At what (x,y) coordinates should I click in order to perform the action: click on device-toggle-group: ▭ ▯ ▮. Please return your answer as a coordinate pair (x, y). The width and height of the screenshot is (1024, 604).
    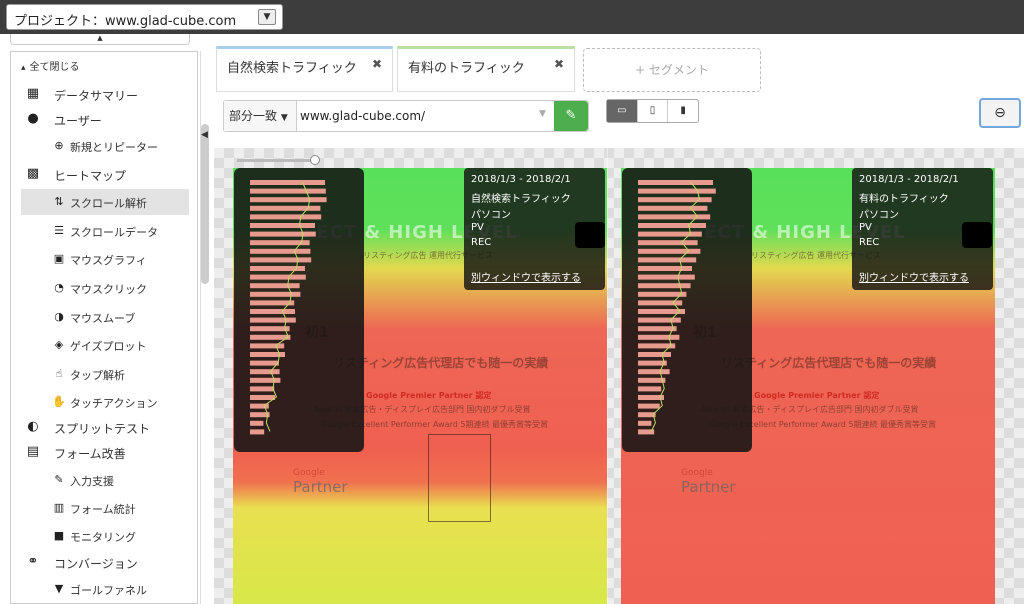
    Looking at the image, I should click on (652, 111).